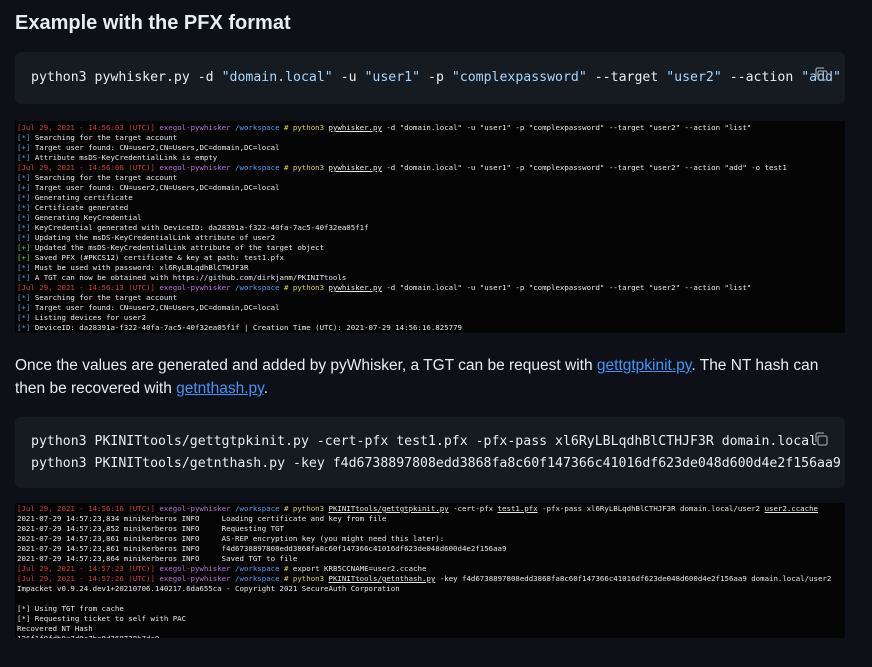  Describe the element at coordinates (55, 628) in the screenshot. I see `terminal-line: Recovered NT Hash` at that location.